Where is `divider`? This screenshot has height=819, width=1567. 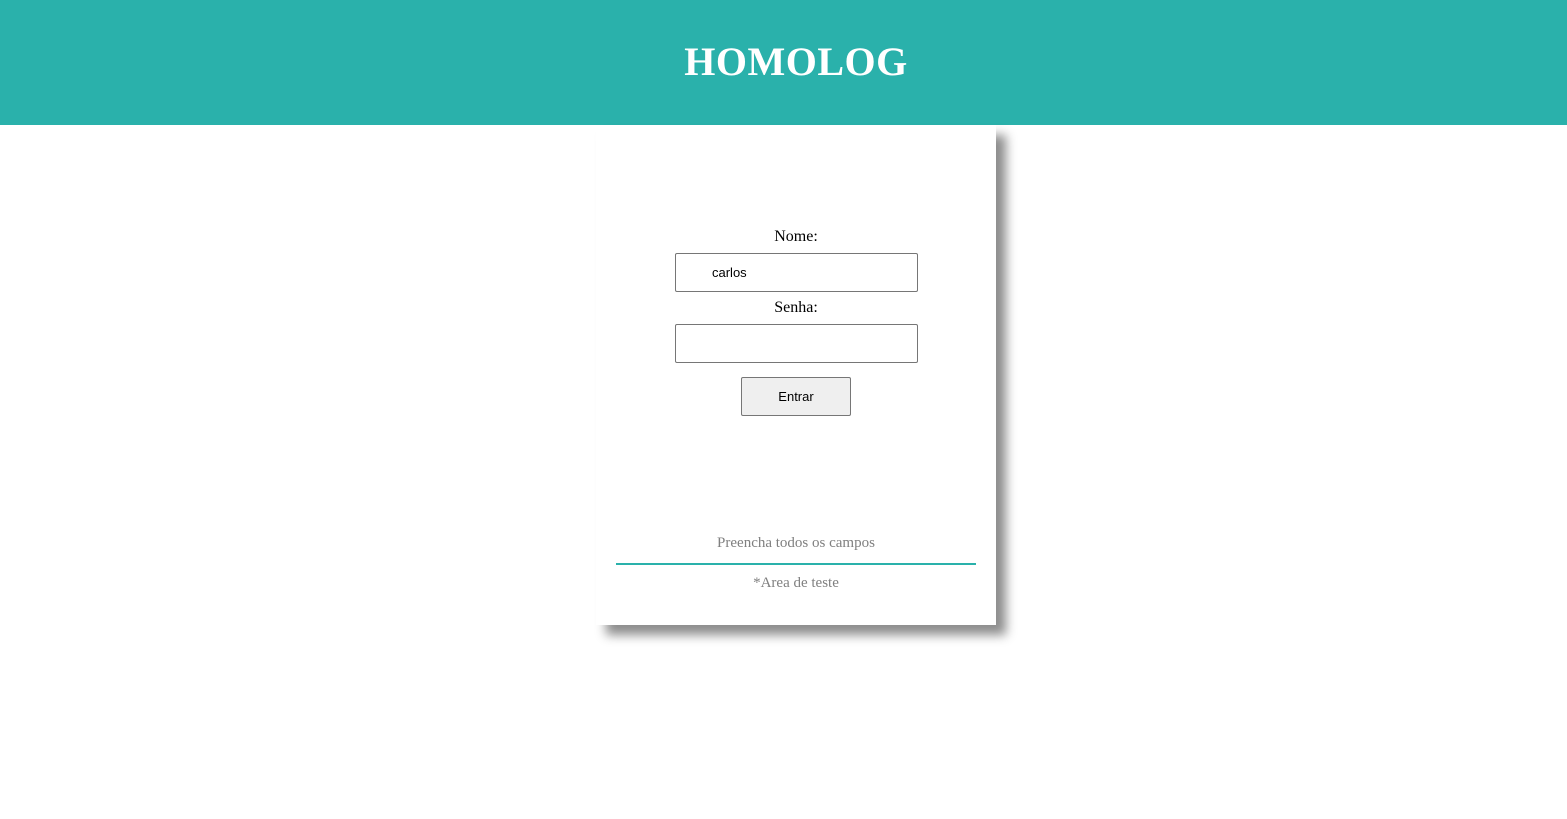 divider is located at coordinates (796, 564).